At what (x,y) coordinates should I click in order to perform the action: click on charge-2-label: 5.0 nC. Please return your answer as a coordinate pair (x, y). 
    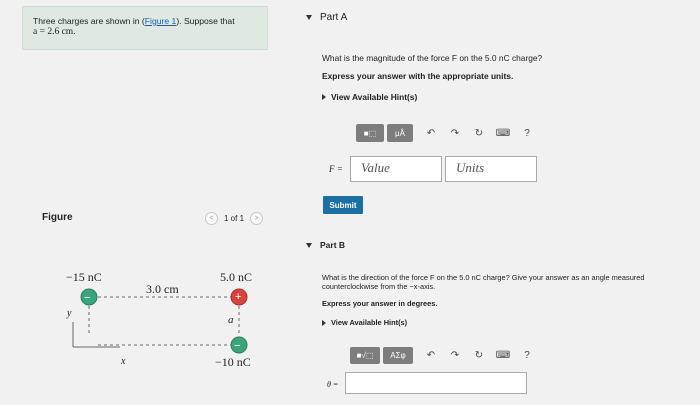
    Looking at the image, I should click on (236, 277).